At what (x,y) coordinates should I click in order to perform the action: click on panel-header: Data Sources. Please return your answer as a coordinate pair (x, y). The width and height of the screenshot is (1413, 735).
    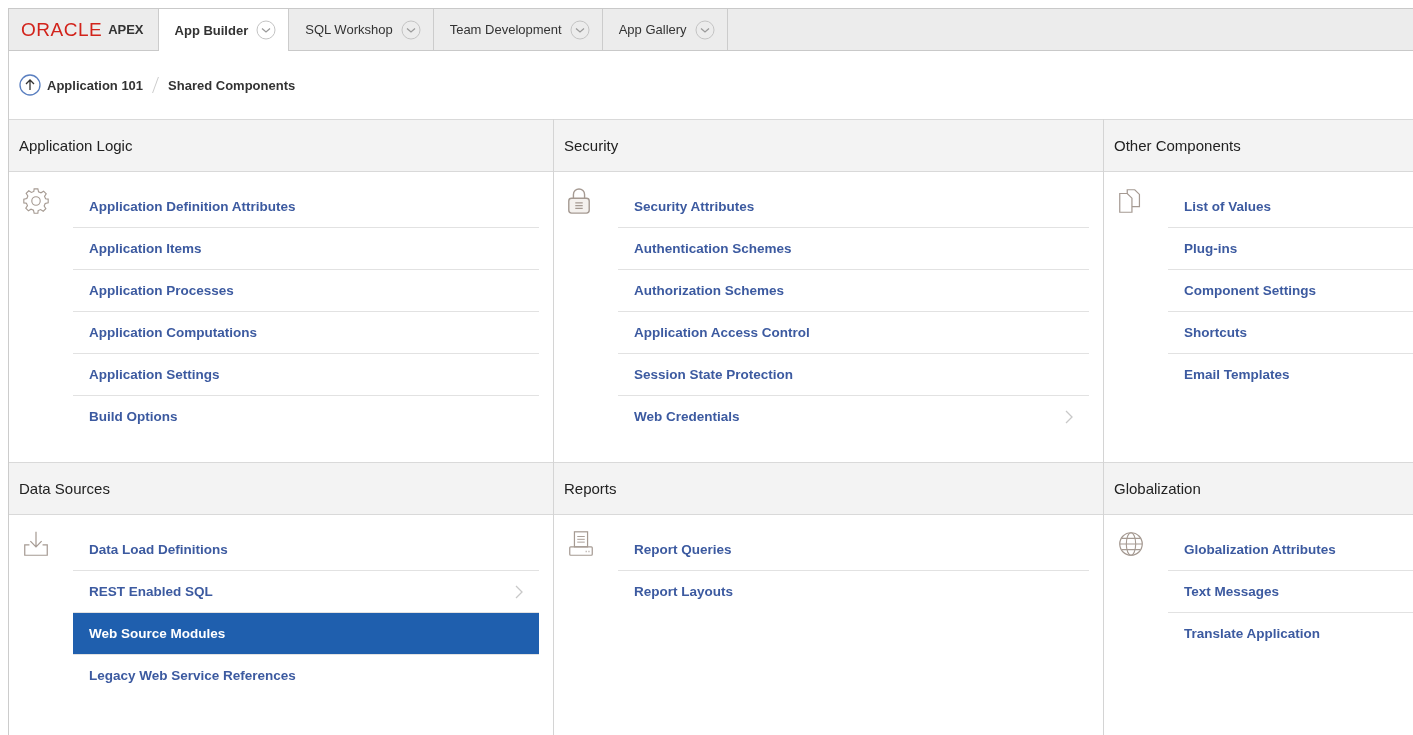
    Looking at the image, I should click on (281, 488).